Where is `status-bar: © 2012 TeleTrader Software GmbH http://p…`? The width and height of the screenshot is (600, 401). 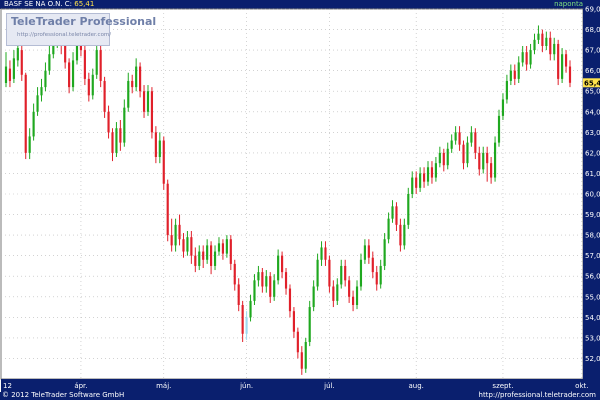
status-bar: © 2012 TeleTrader Software GmbH http://p… is located at coordinates (300, 395).